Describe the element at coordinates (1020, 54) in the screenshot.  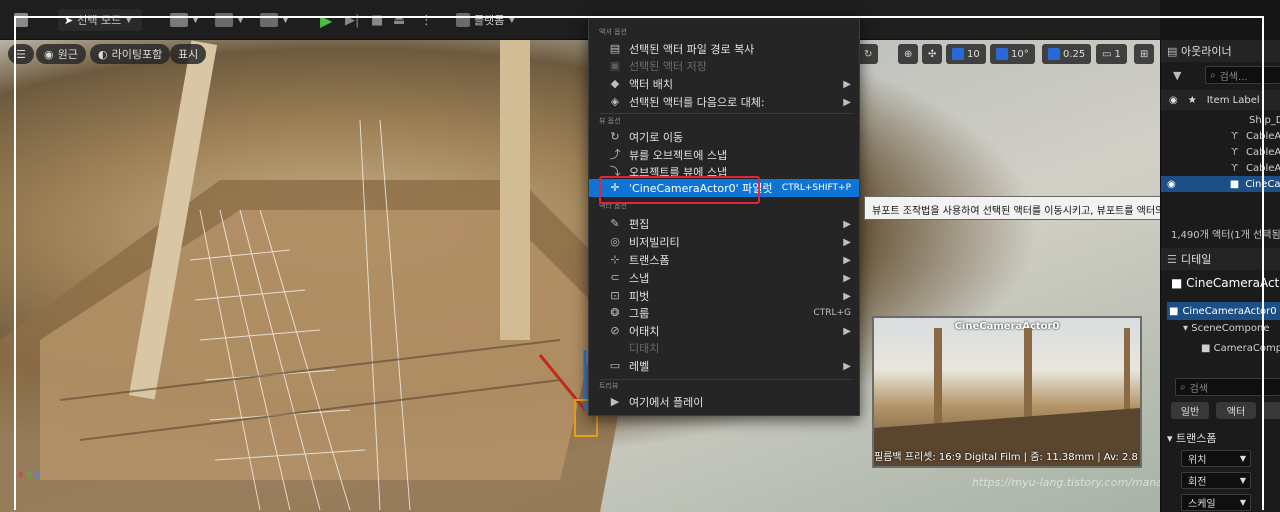
I see `rotation-snap-value: 10°` at that location.